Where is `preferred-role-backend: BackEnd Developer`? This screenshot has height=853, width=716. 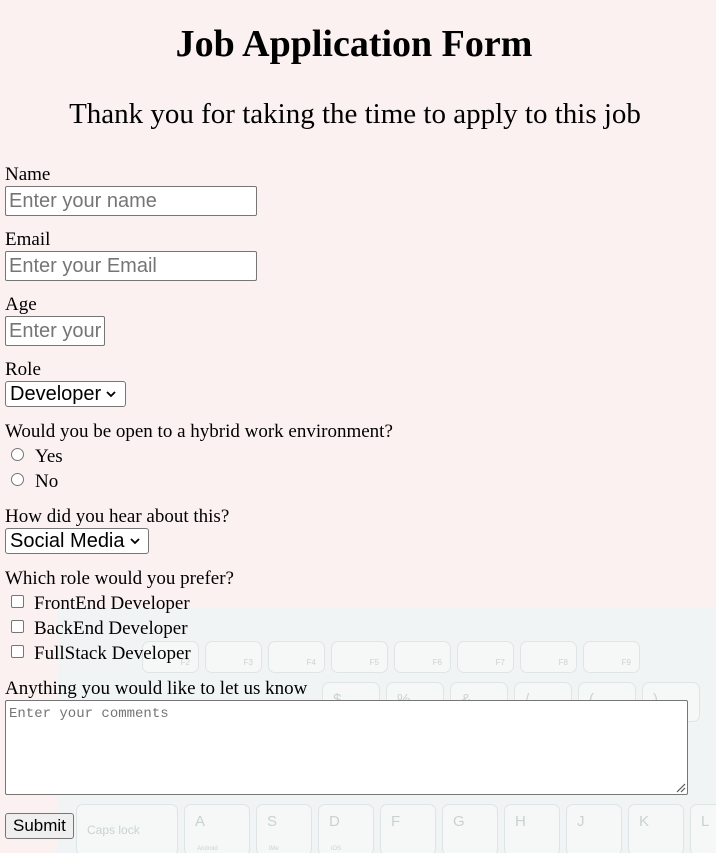 preferred-role-backend: BackEnd Developer is located at coordinates (99, 629).